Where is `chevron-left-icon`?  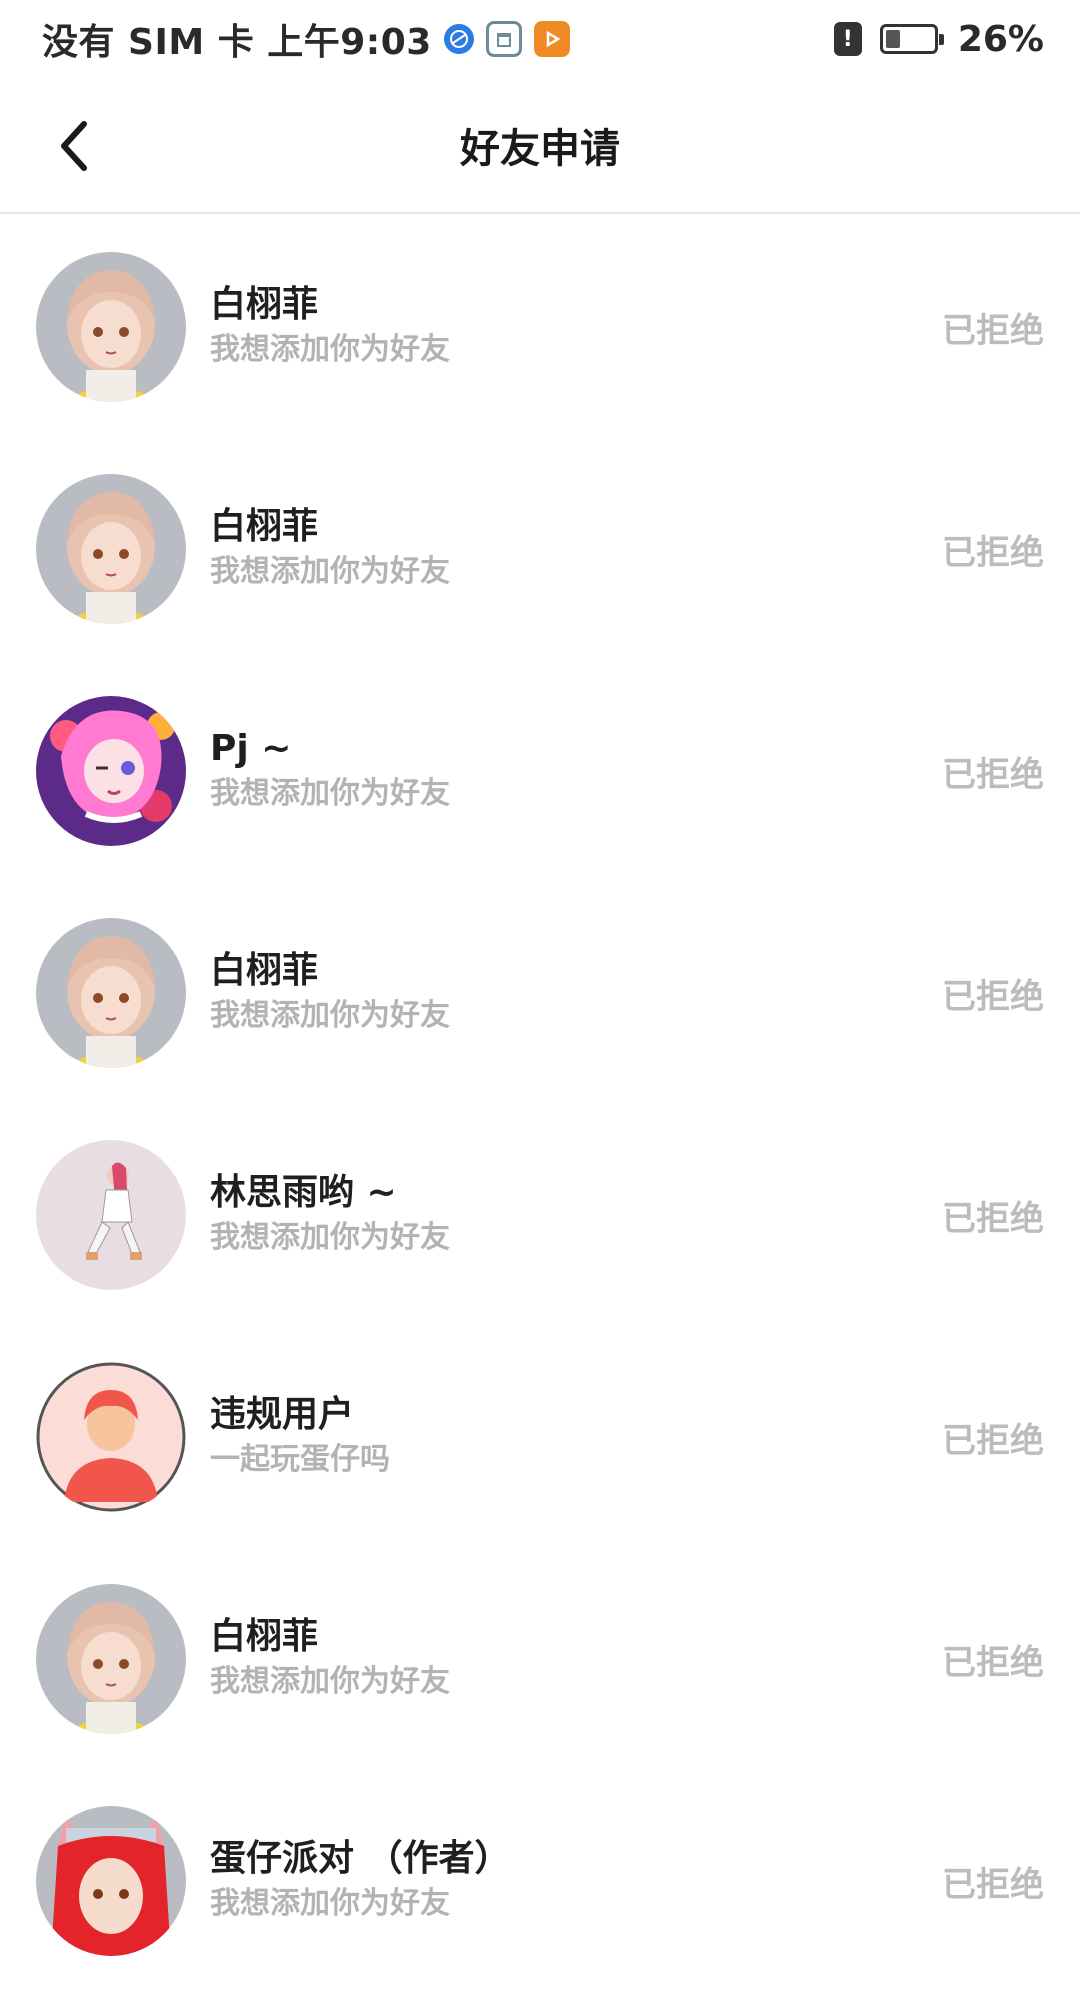 chevron-left-icon is located at coordinates (74, 146).